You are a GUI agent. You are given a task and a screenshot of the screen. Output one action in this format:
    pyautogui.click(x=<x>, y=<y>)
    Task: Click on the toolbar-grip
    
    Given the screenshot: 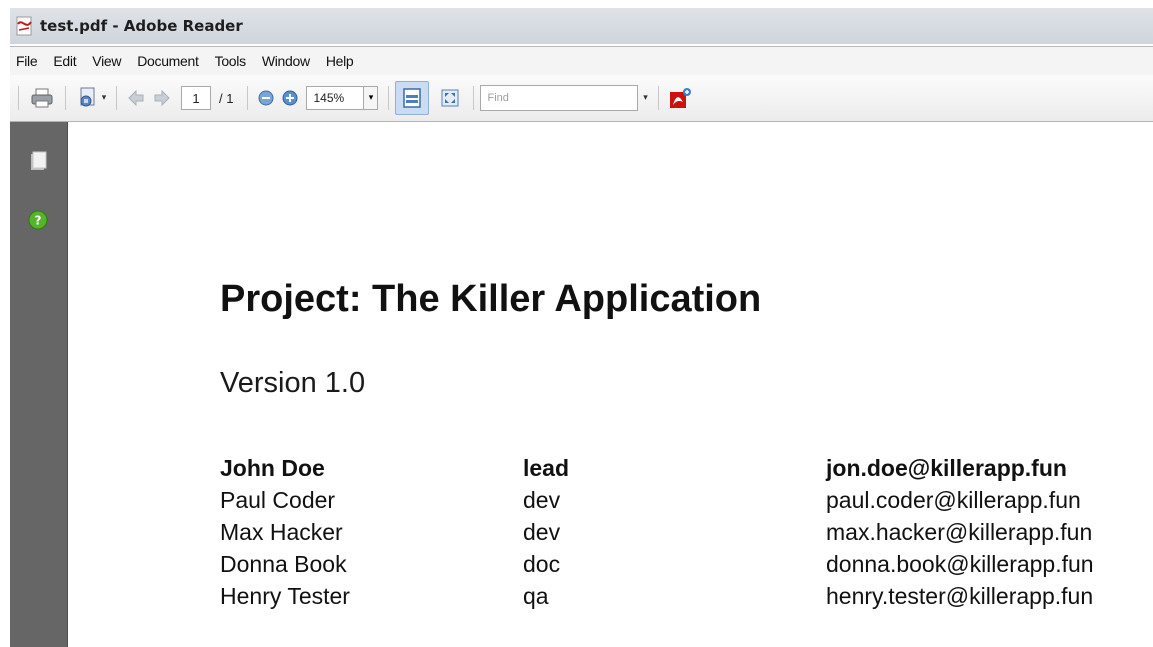 What is the action you would take?
    pyautogui.click(x=18, y=98)
    